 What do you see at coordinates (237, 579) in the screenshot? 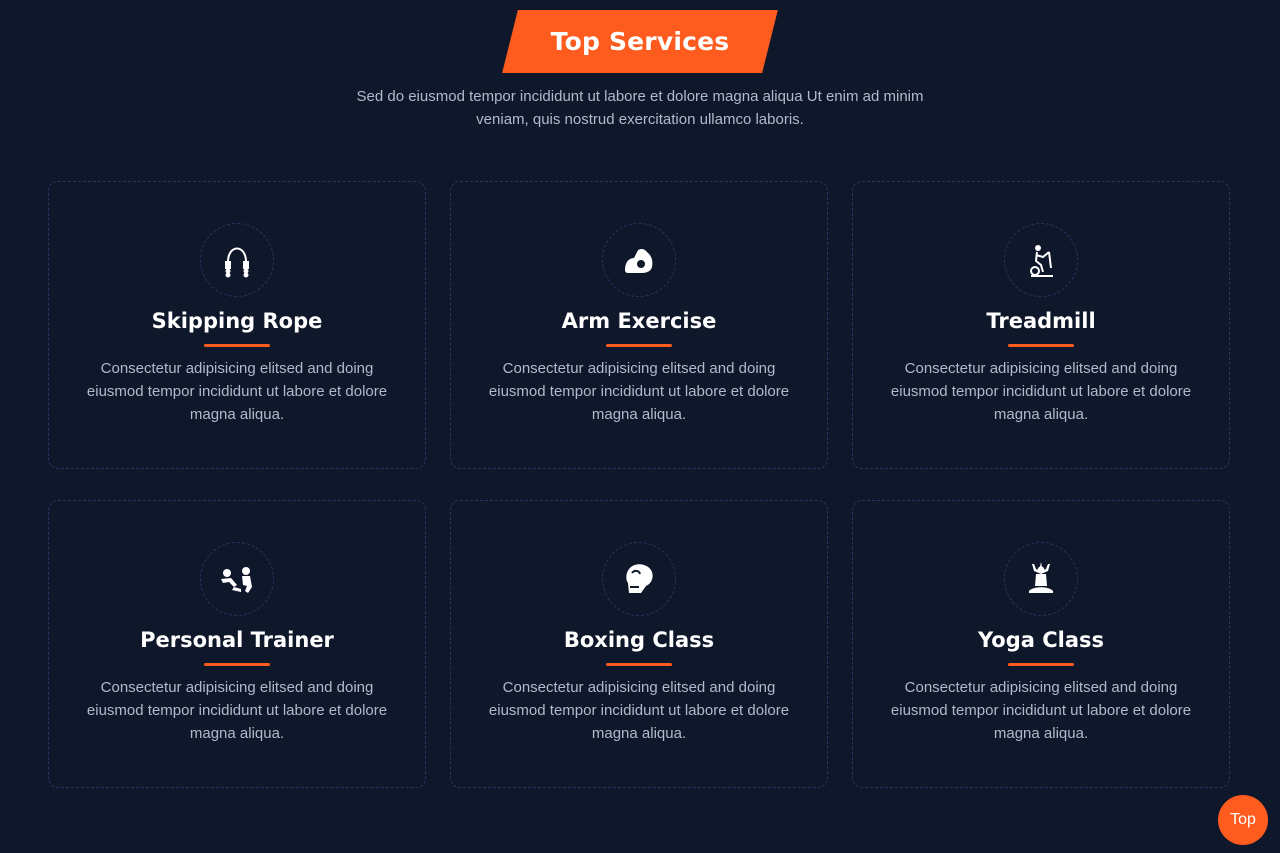
I see `personal-trainer-icon` at bounding box center [237, 579].